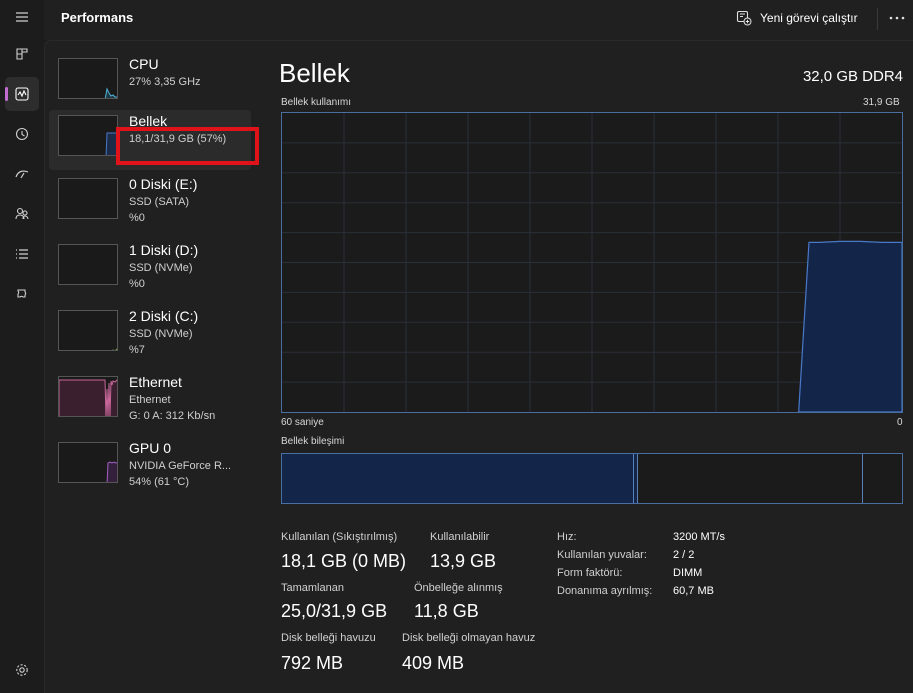 Image resolution: width=913 pixels, height=693 pixels. What do you see at coordinates (446, 611) in the screenshot?
I see `stat-cached-value: 11,8 GB` at bounding box center [446, 611].